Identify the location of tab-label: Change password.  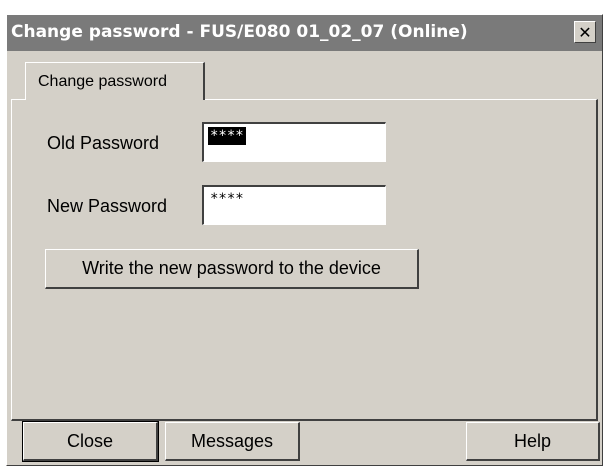
(102, 81).